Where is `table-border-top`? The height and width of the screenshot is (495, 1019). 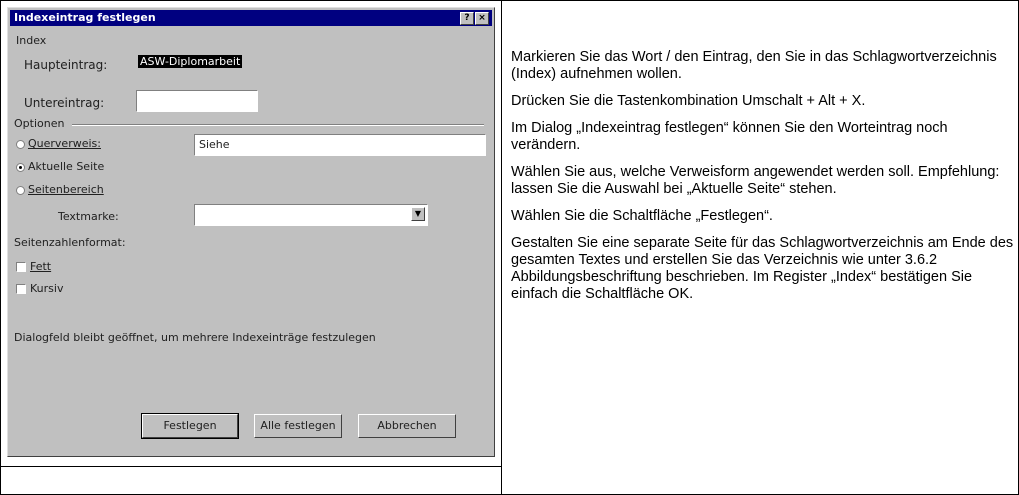 table-border-top is located at coordinates (509, 0).